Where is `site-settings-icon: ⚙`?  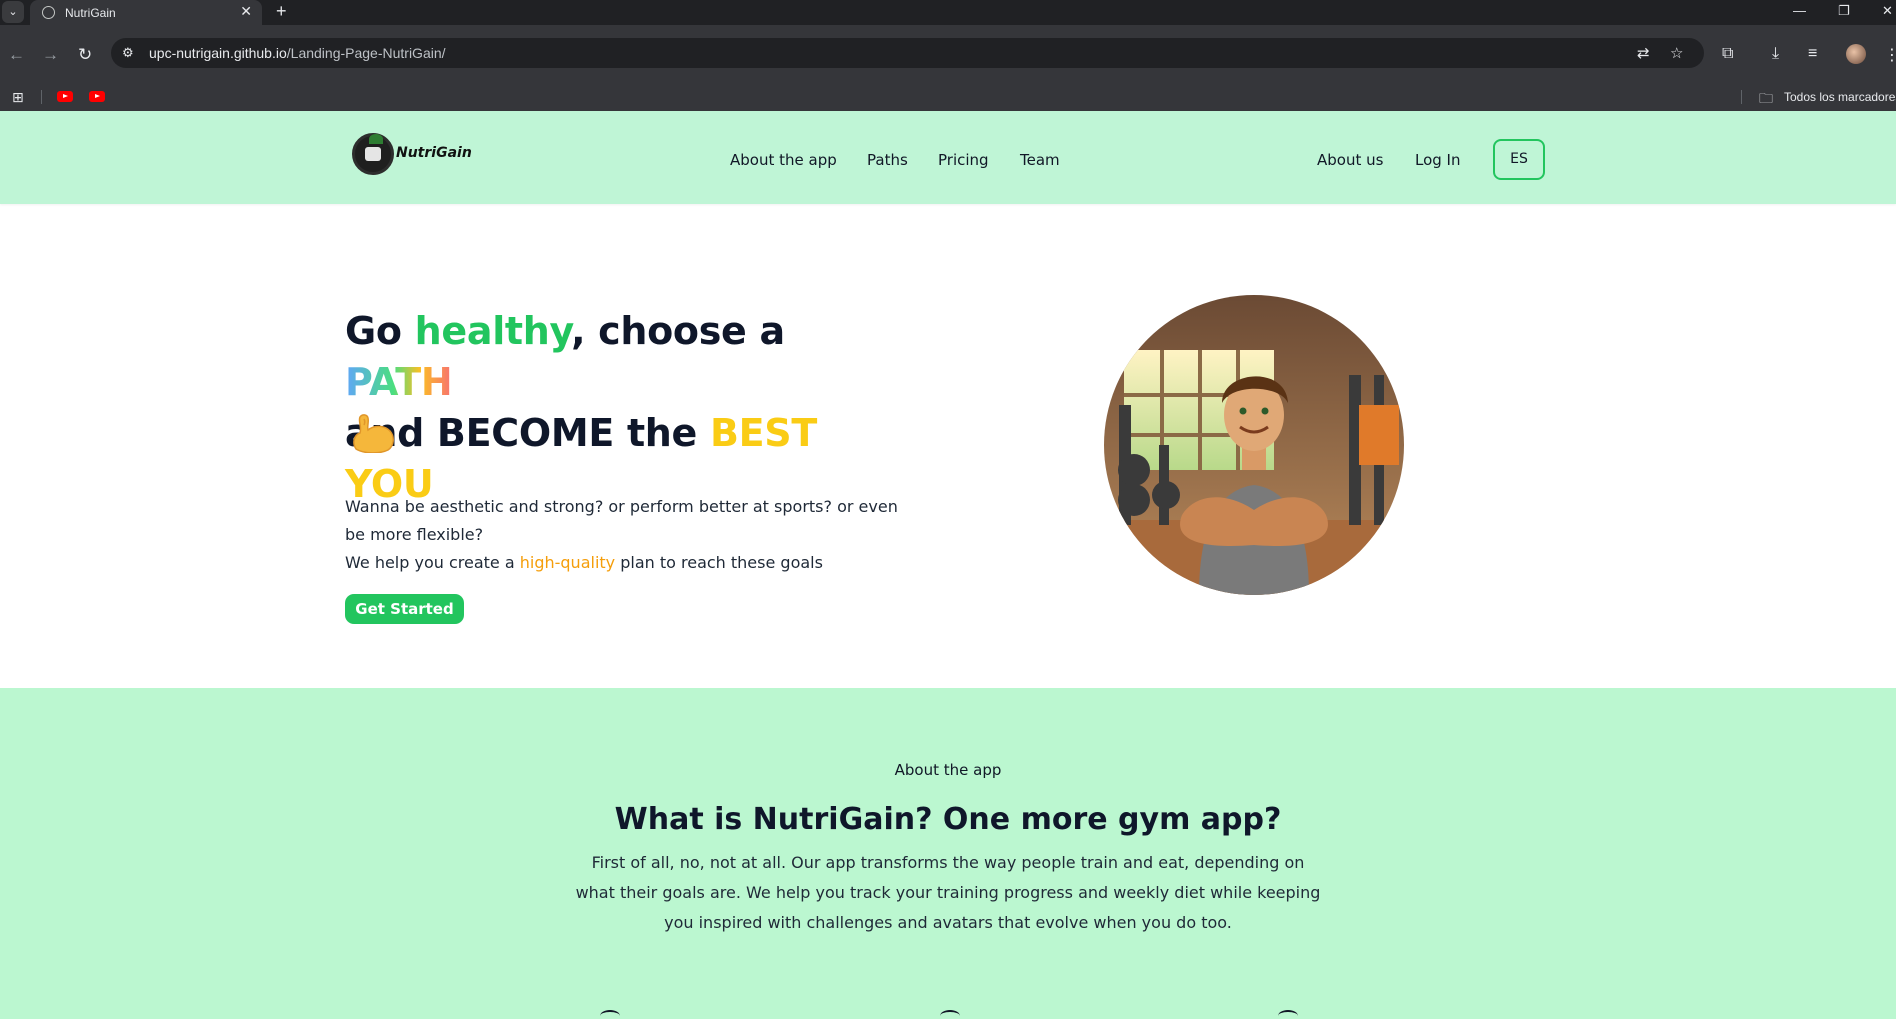
site-settings-icon: ⚙ is located at coordinates (128, 53).